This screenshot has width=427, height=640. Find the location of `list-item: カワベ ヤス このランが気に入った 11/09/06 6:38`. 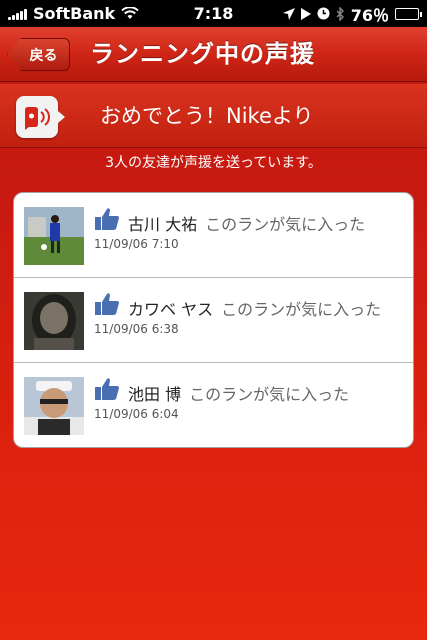

list-item: カワベ ヤス このランが気に入った 11/09/06 6:38 is located at coordinates (213, 320).